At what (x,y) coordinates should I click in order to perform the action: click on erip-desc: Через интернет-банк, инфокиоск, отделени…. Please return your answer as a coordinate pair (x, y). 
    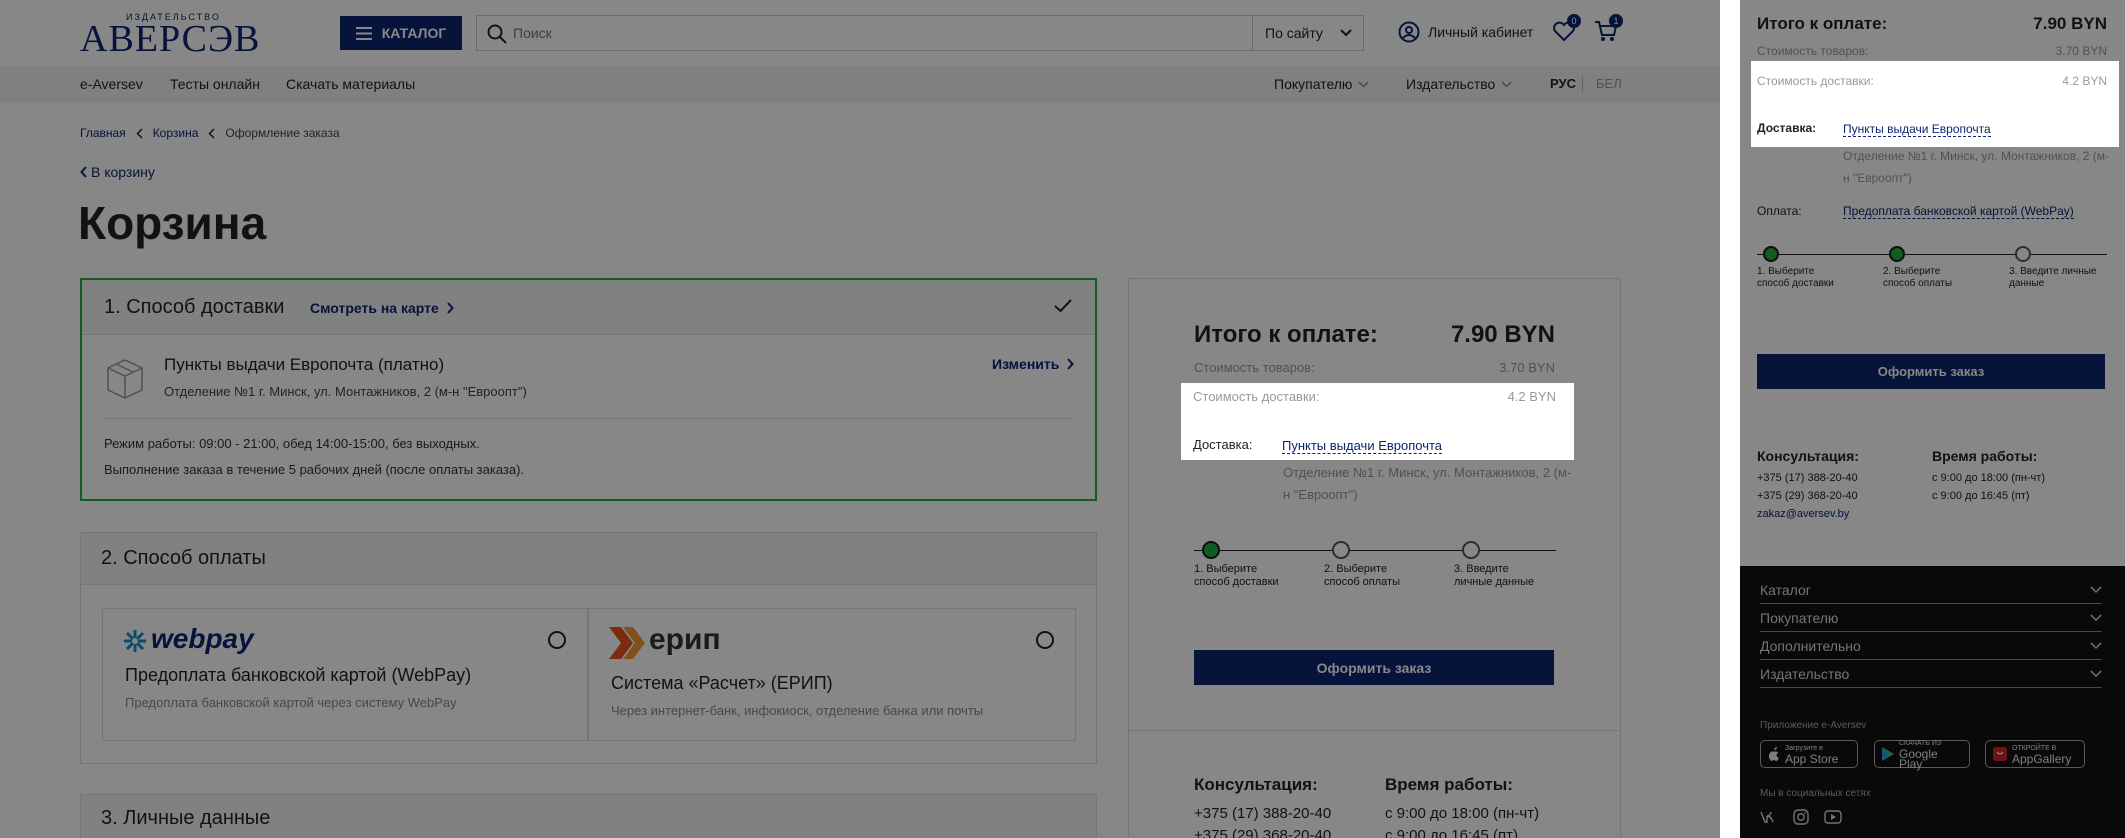
    Looking at the image, I should click on (797, 710).